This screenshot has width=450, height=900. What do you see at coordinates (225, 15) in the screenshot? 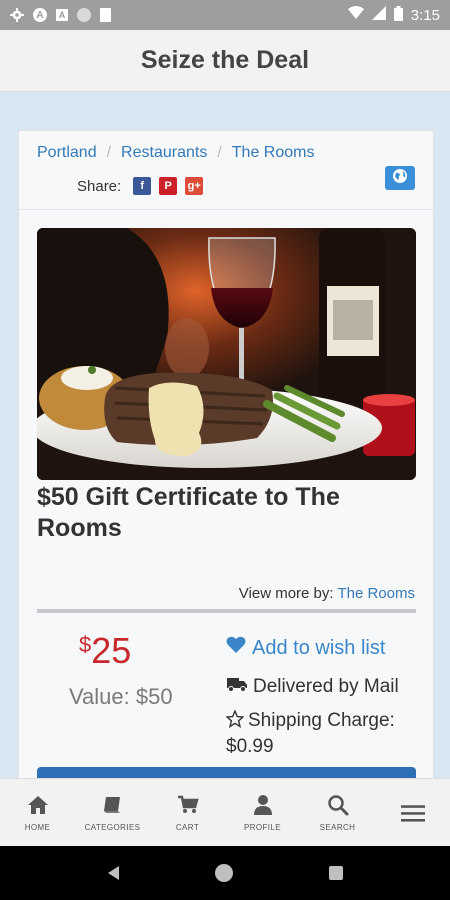
I see `status-bar: A A 3:15` at bounding box center [225, 15].